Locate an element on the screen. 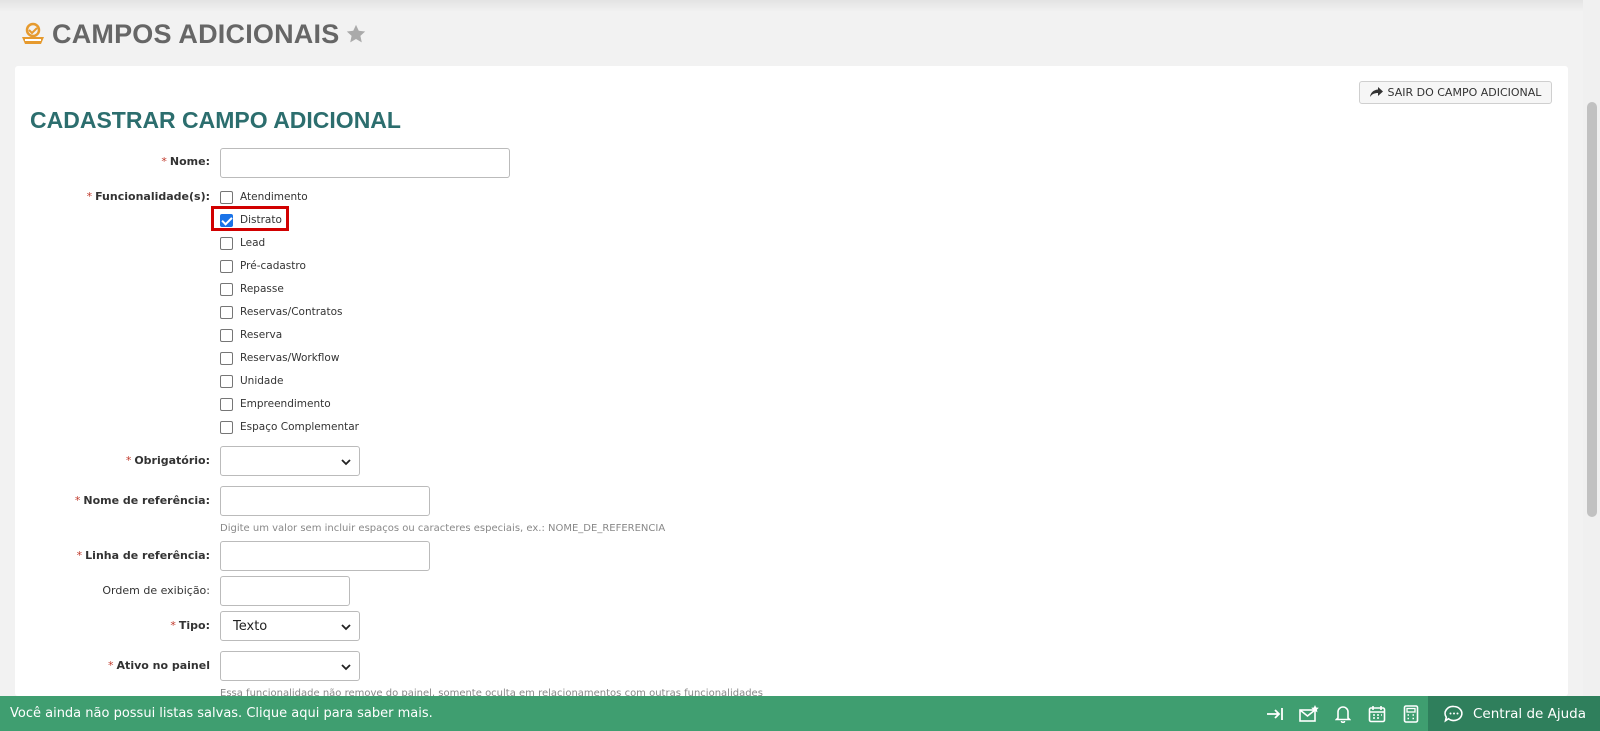  funcionalidade-option: Repasse is located at coordinates (252, 289).